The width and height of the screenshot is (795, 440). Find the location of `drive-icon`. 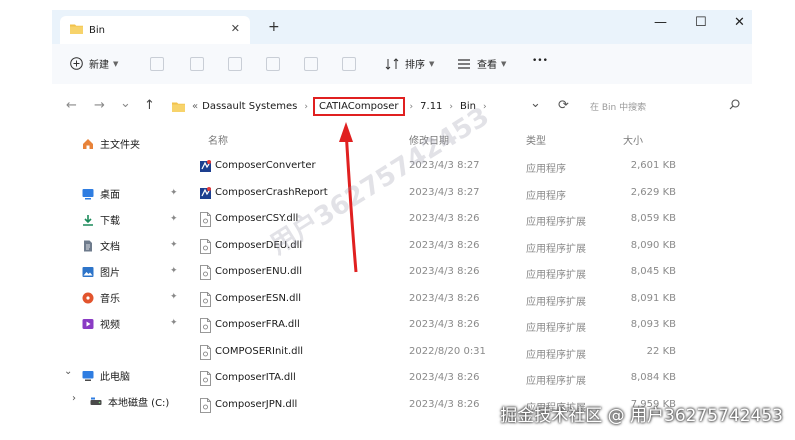

drive-icon is located at coordinates (96, 401).